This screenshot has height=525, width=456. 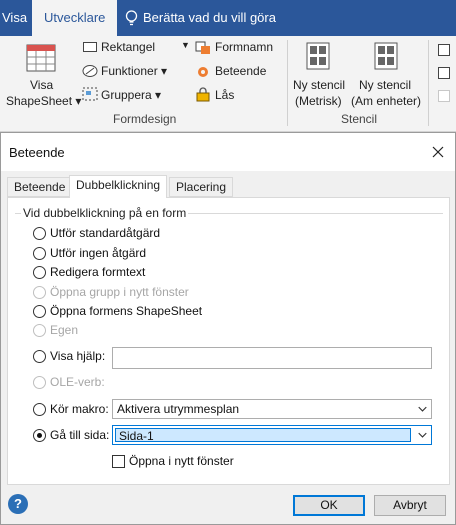 What do you see at coordinates (37, 152) in the screenshot?
I see `dialog-title: Beteende` at bounding box center [37, 152].